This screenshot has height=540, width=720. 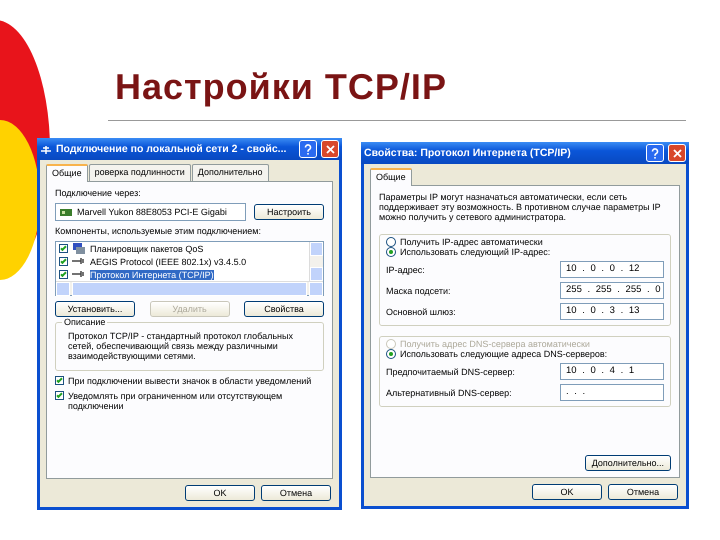 I want to click on window-title: Свойства: Протокол Интернета (TCP/IP), so click(x=468, y=153).